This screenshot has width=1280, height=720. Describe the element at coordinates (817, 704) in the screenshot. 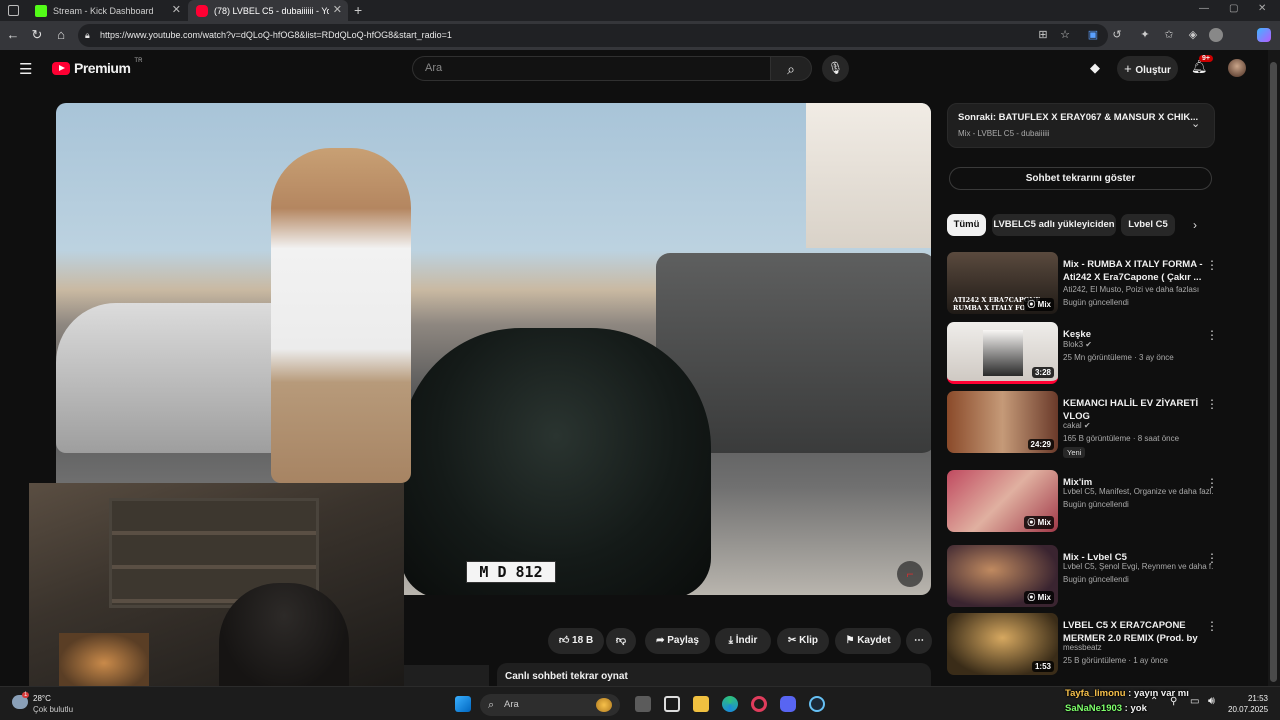

I see `steam-icon` at that location.